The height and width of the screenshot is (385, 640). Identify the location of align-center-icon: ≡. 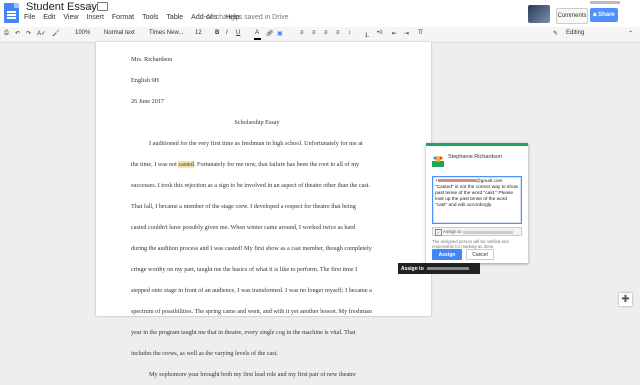
(314, 33).